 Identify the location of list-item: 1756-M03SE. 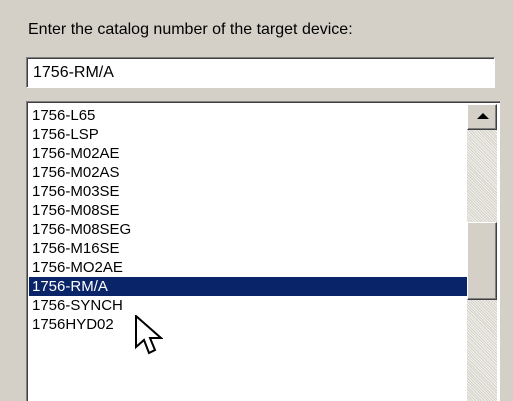
(248, 191).